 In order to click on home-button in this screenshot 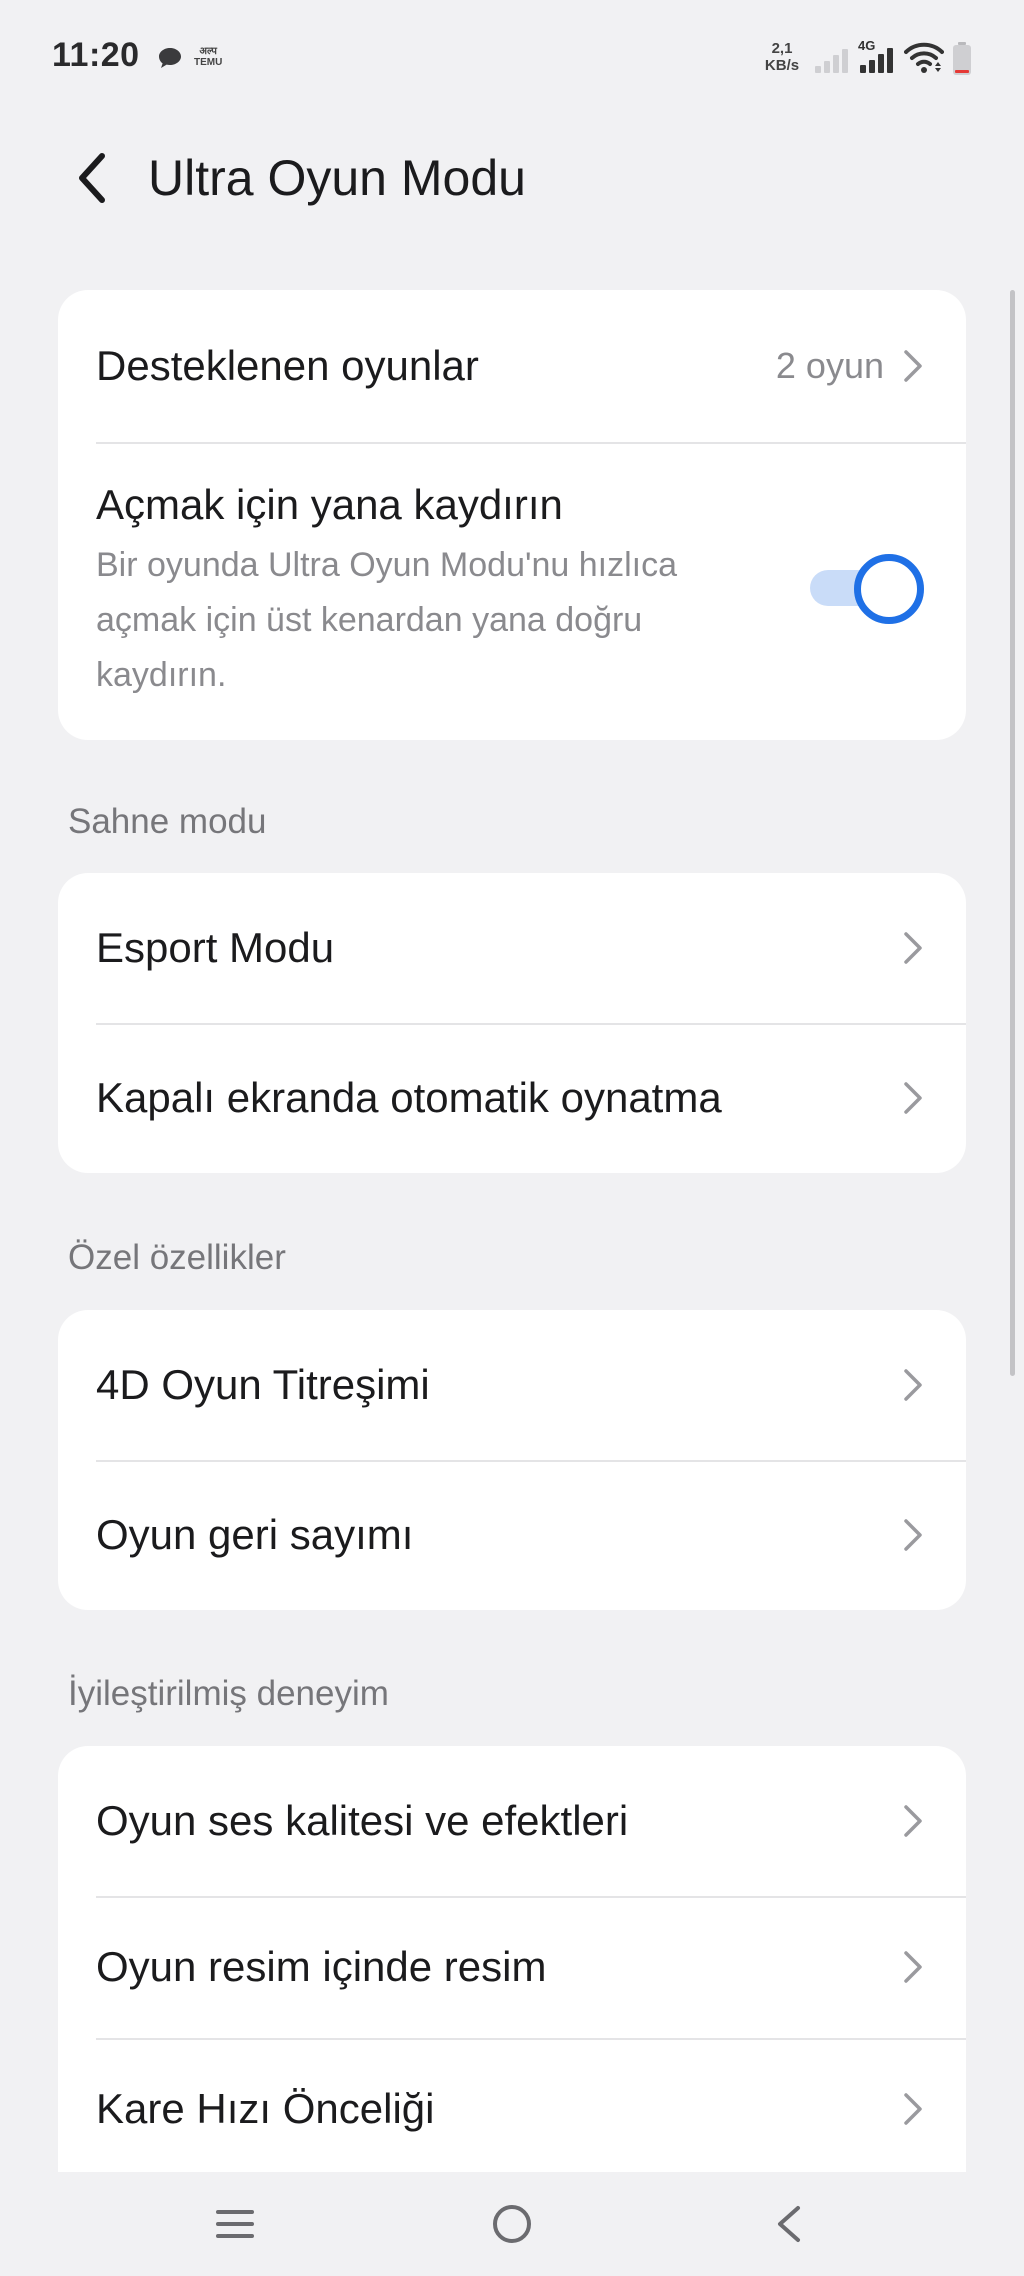, I will do `click(512, 2224)`.